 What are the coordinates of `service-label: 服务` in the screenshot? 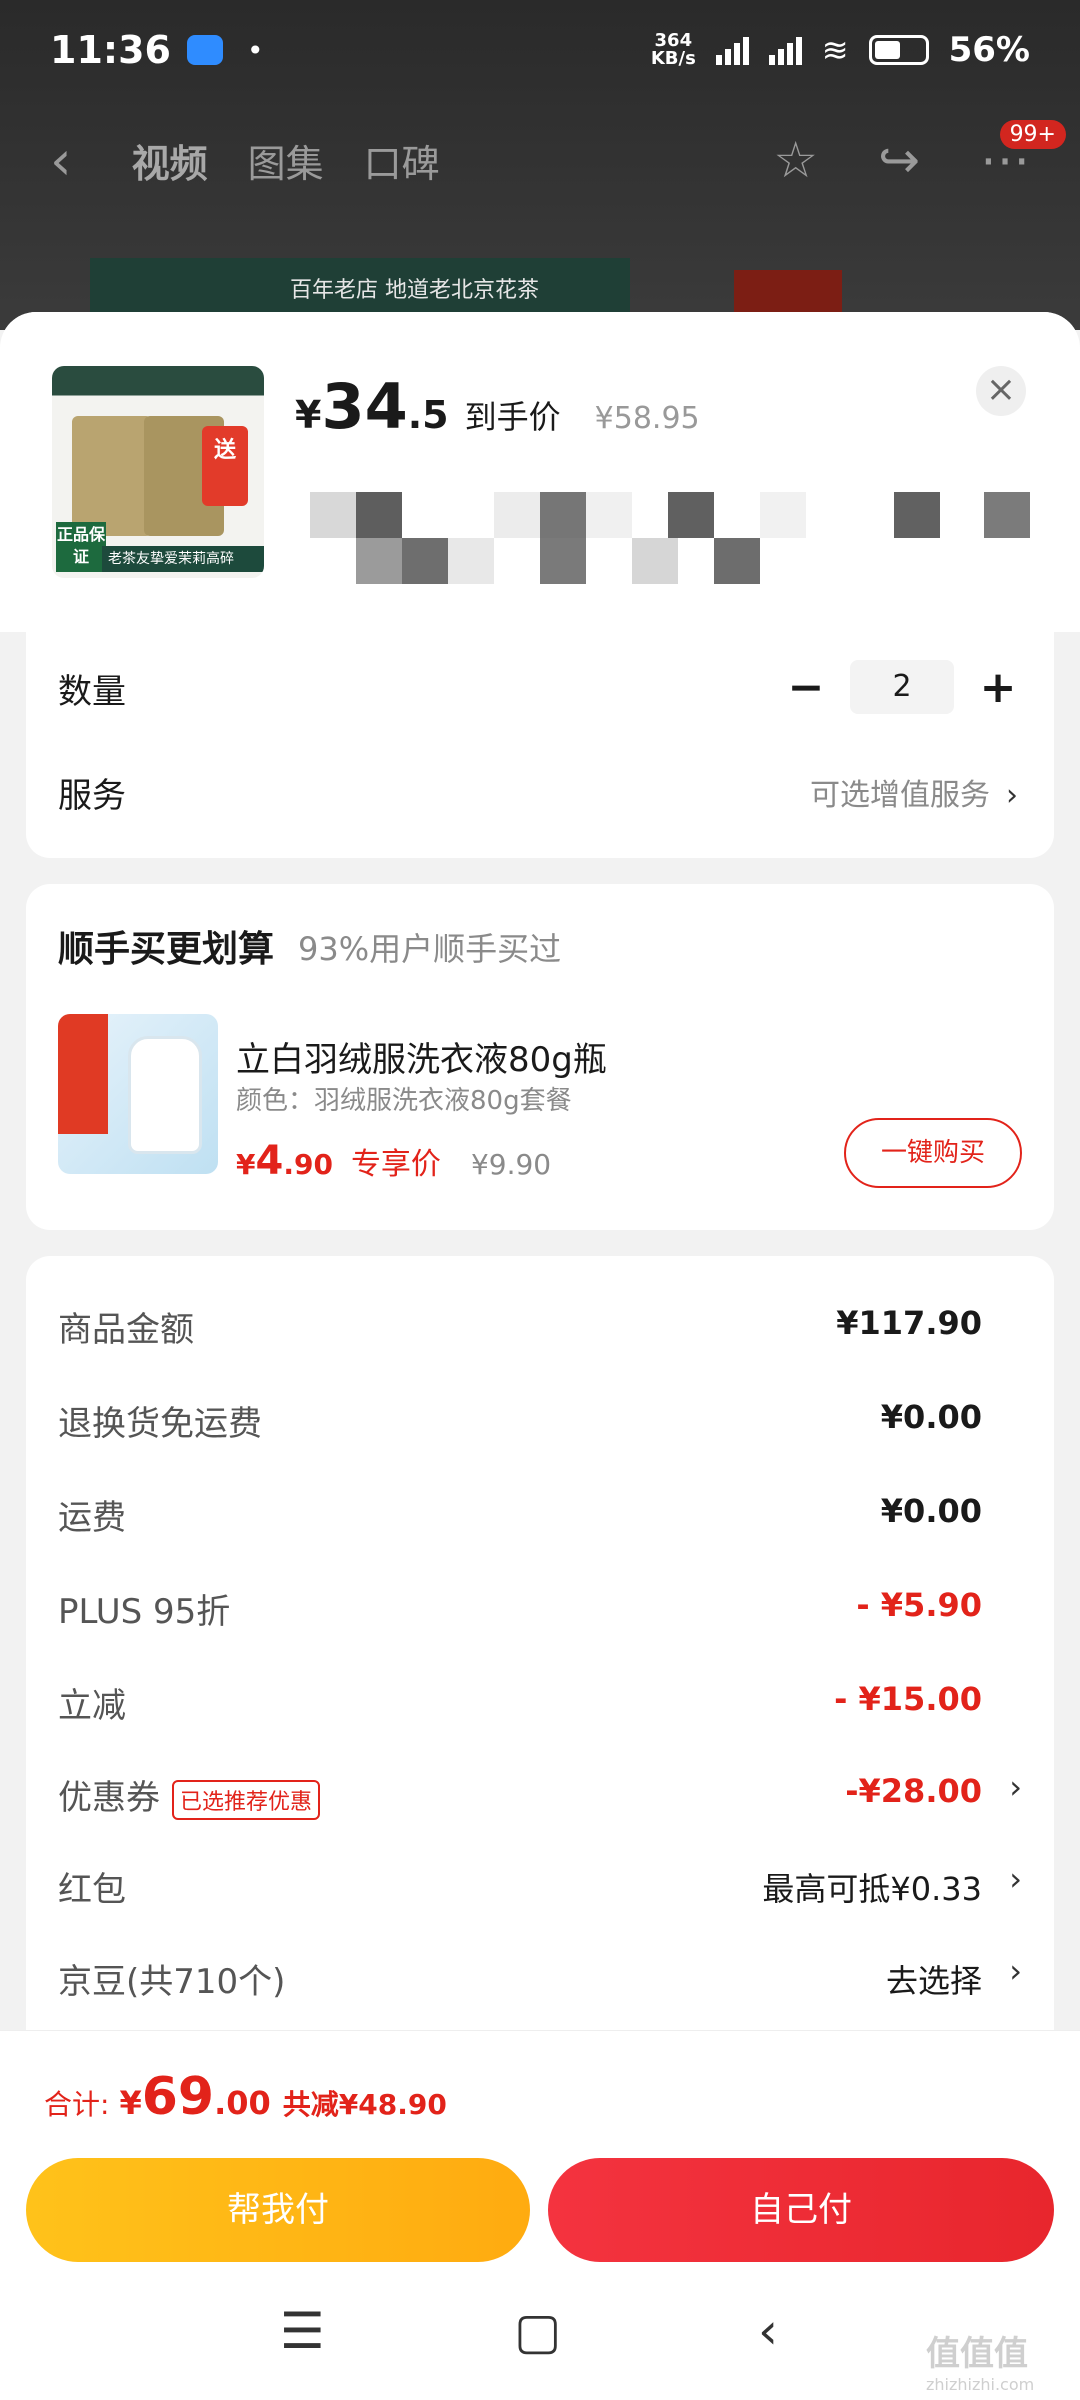 It's located at (92, 796).